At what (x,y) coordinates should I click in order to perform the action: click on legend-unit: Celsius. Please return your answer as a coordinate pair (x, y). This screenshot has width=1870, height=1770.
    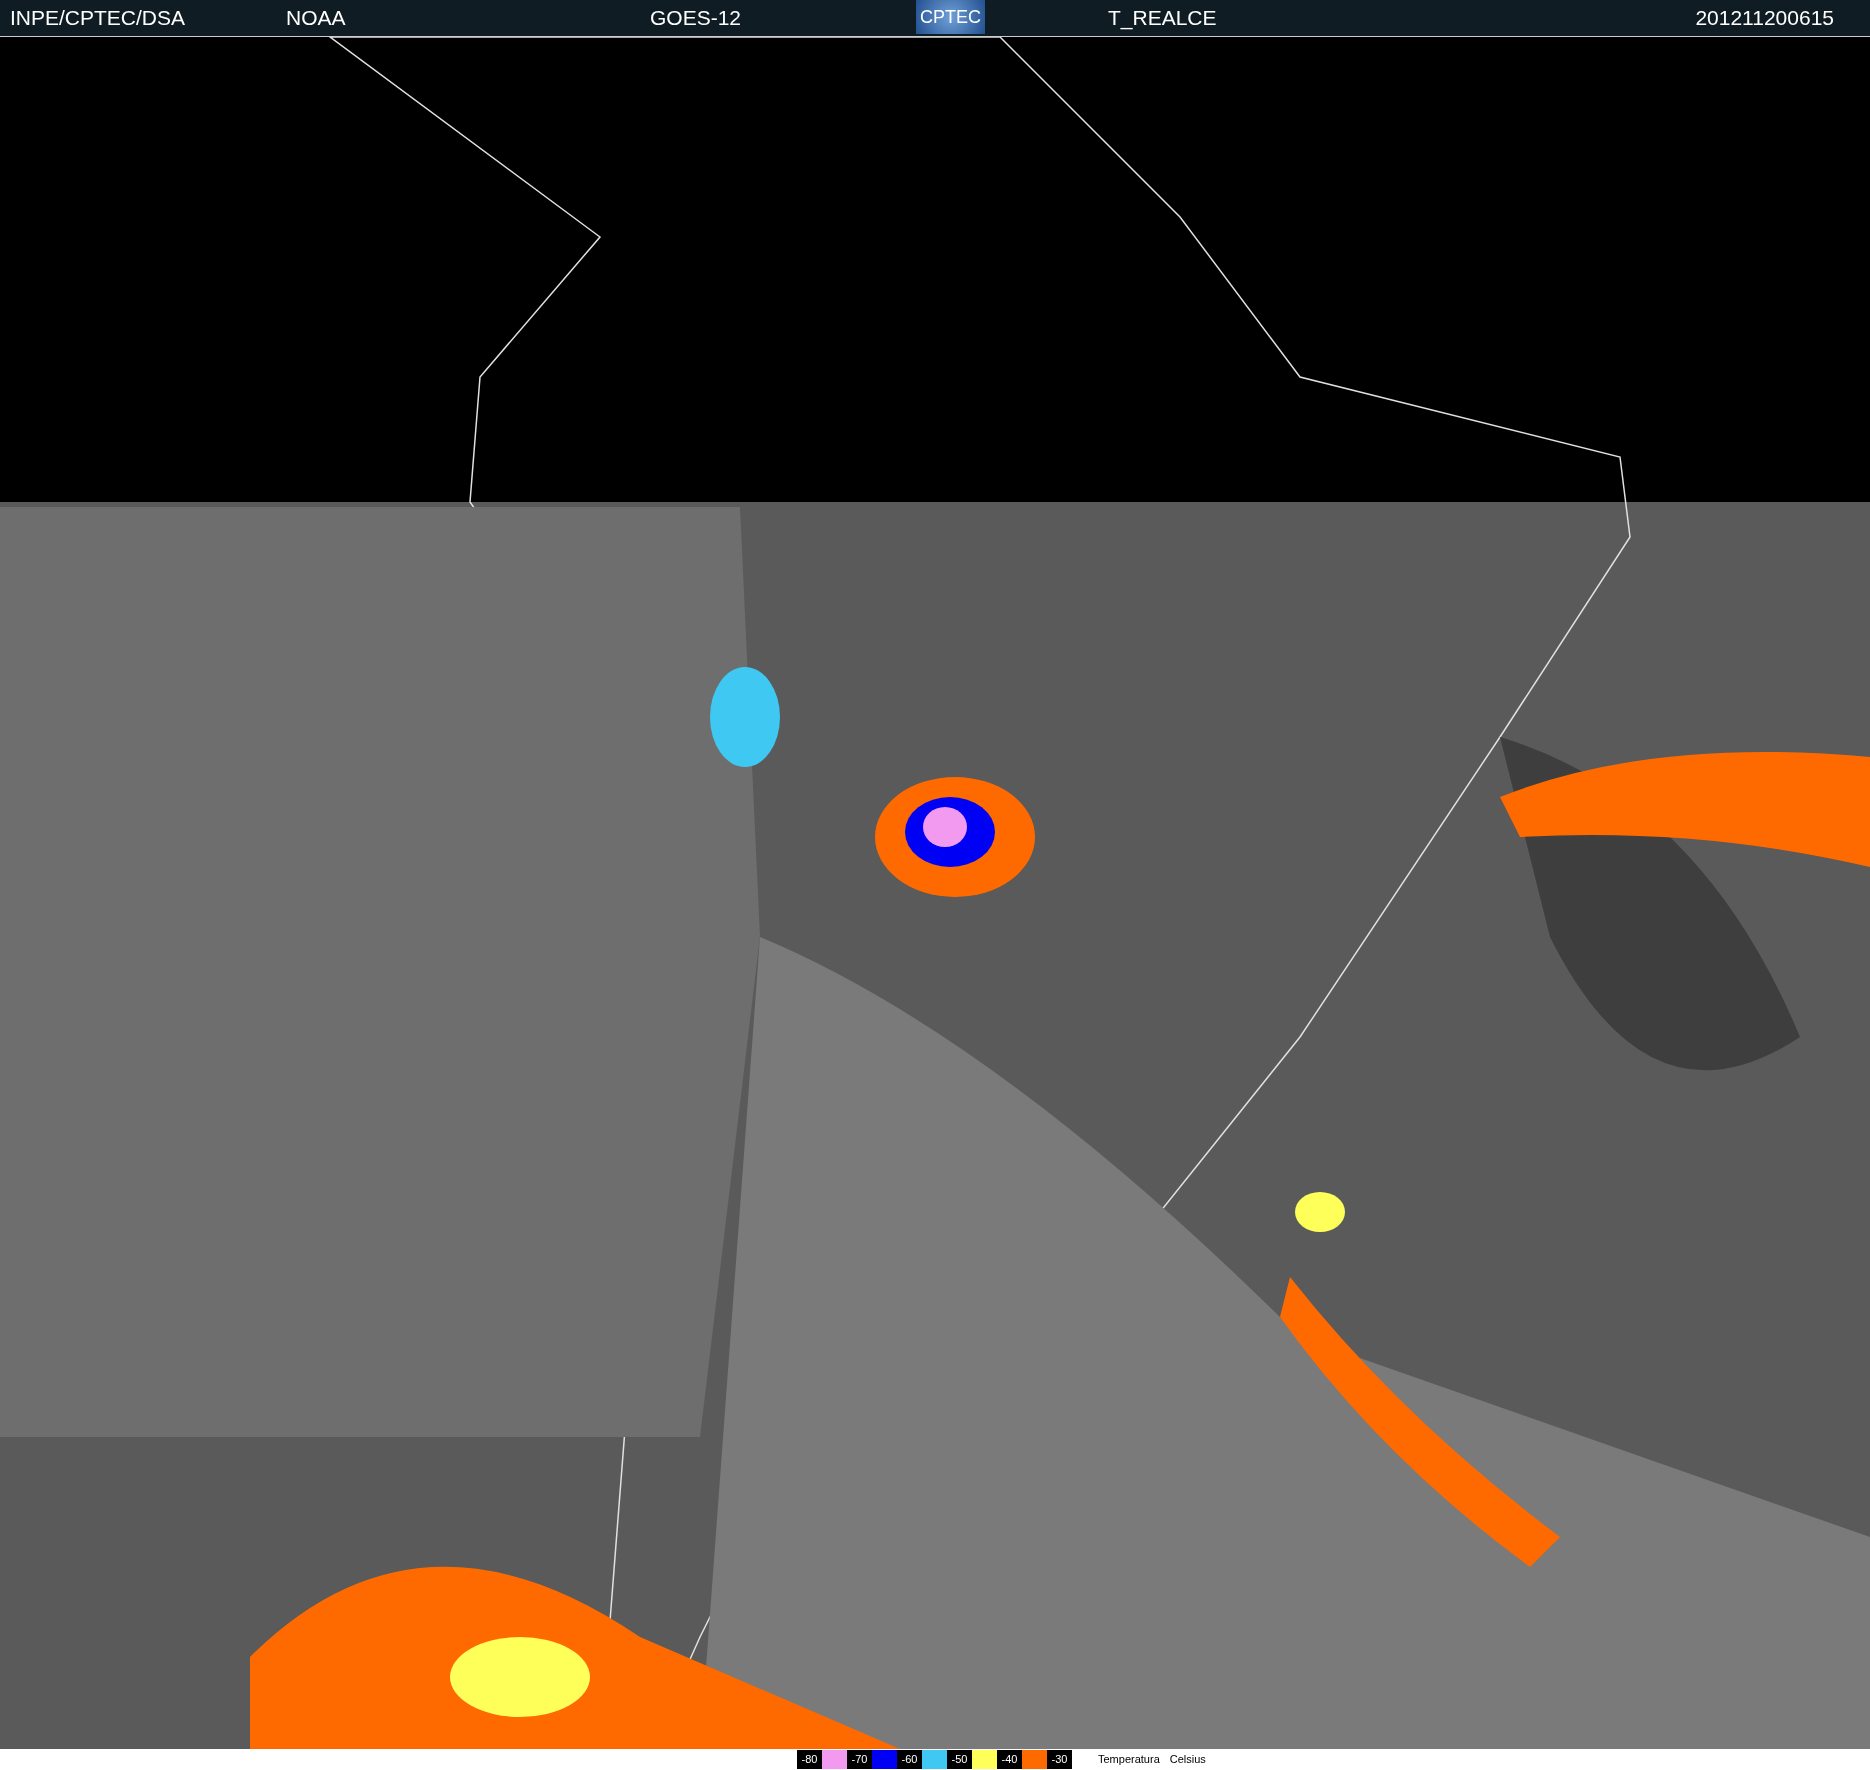
    Looking at the image, I should click on (1187, 1760).